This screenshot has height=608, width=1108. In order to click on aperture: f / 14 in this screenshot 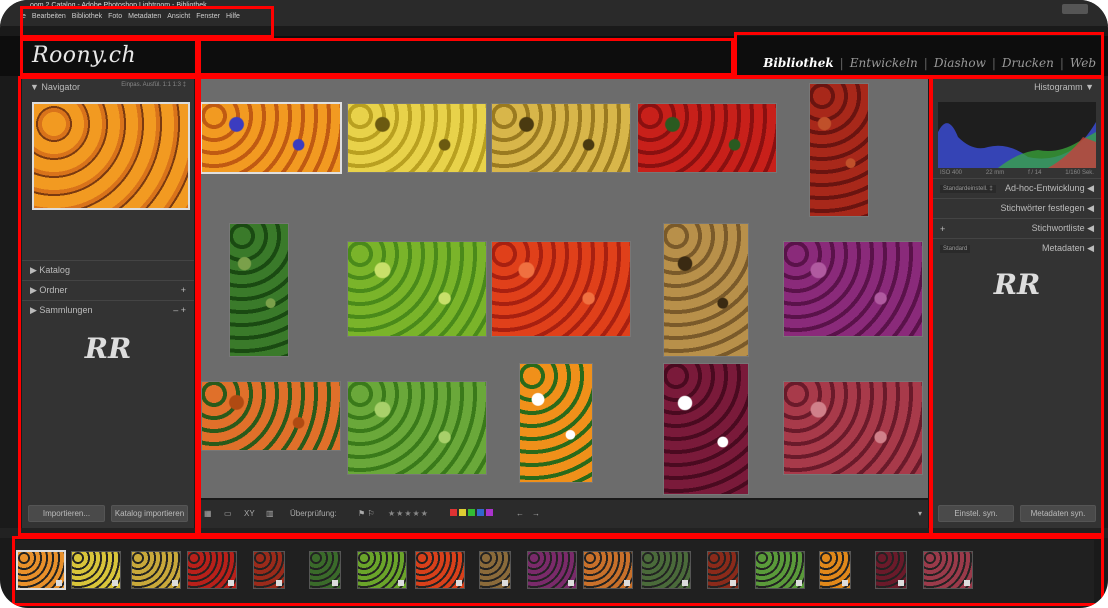, I will do `click(1035, 173)`.